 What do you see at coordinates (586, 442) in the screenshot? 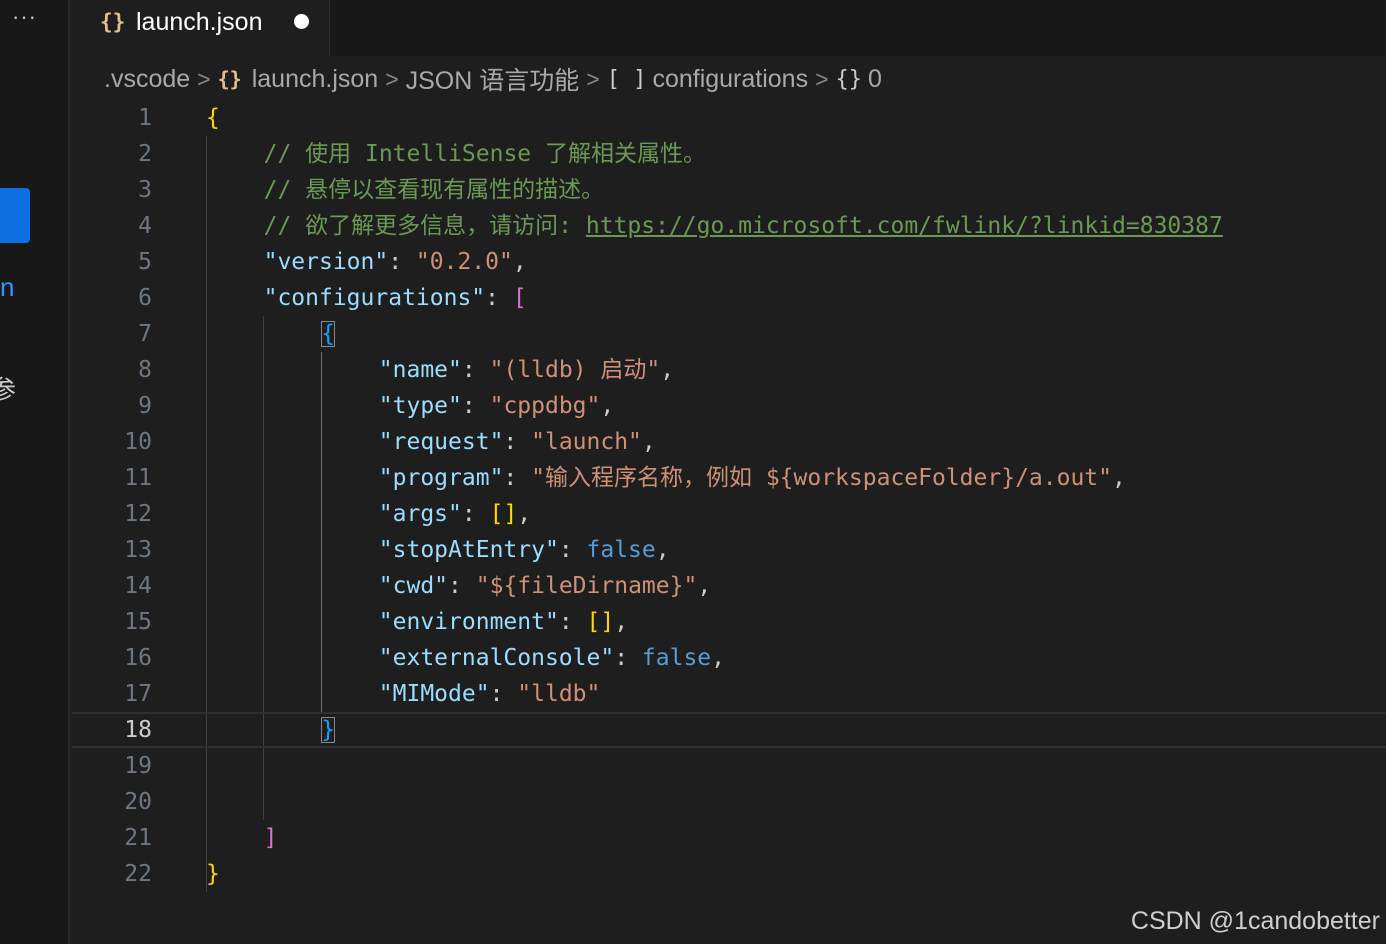
I see `json-string: "launch"` at bounding box center [586, 442].